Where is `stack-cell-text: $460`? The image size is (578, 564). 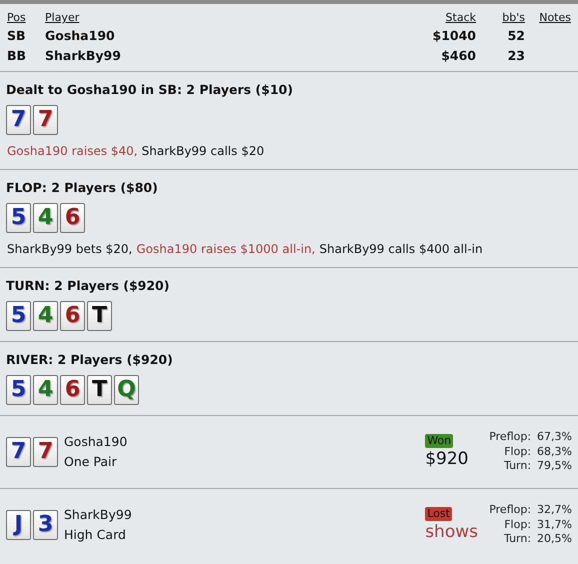 stack-cell-text: $460 is located at coordinates (458, 56).